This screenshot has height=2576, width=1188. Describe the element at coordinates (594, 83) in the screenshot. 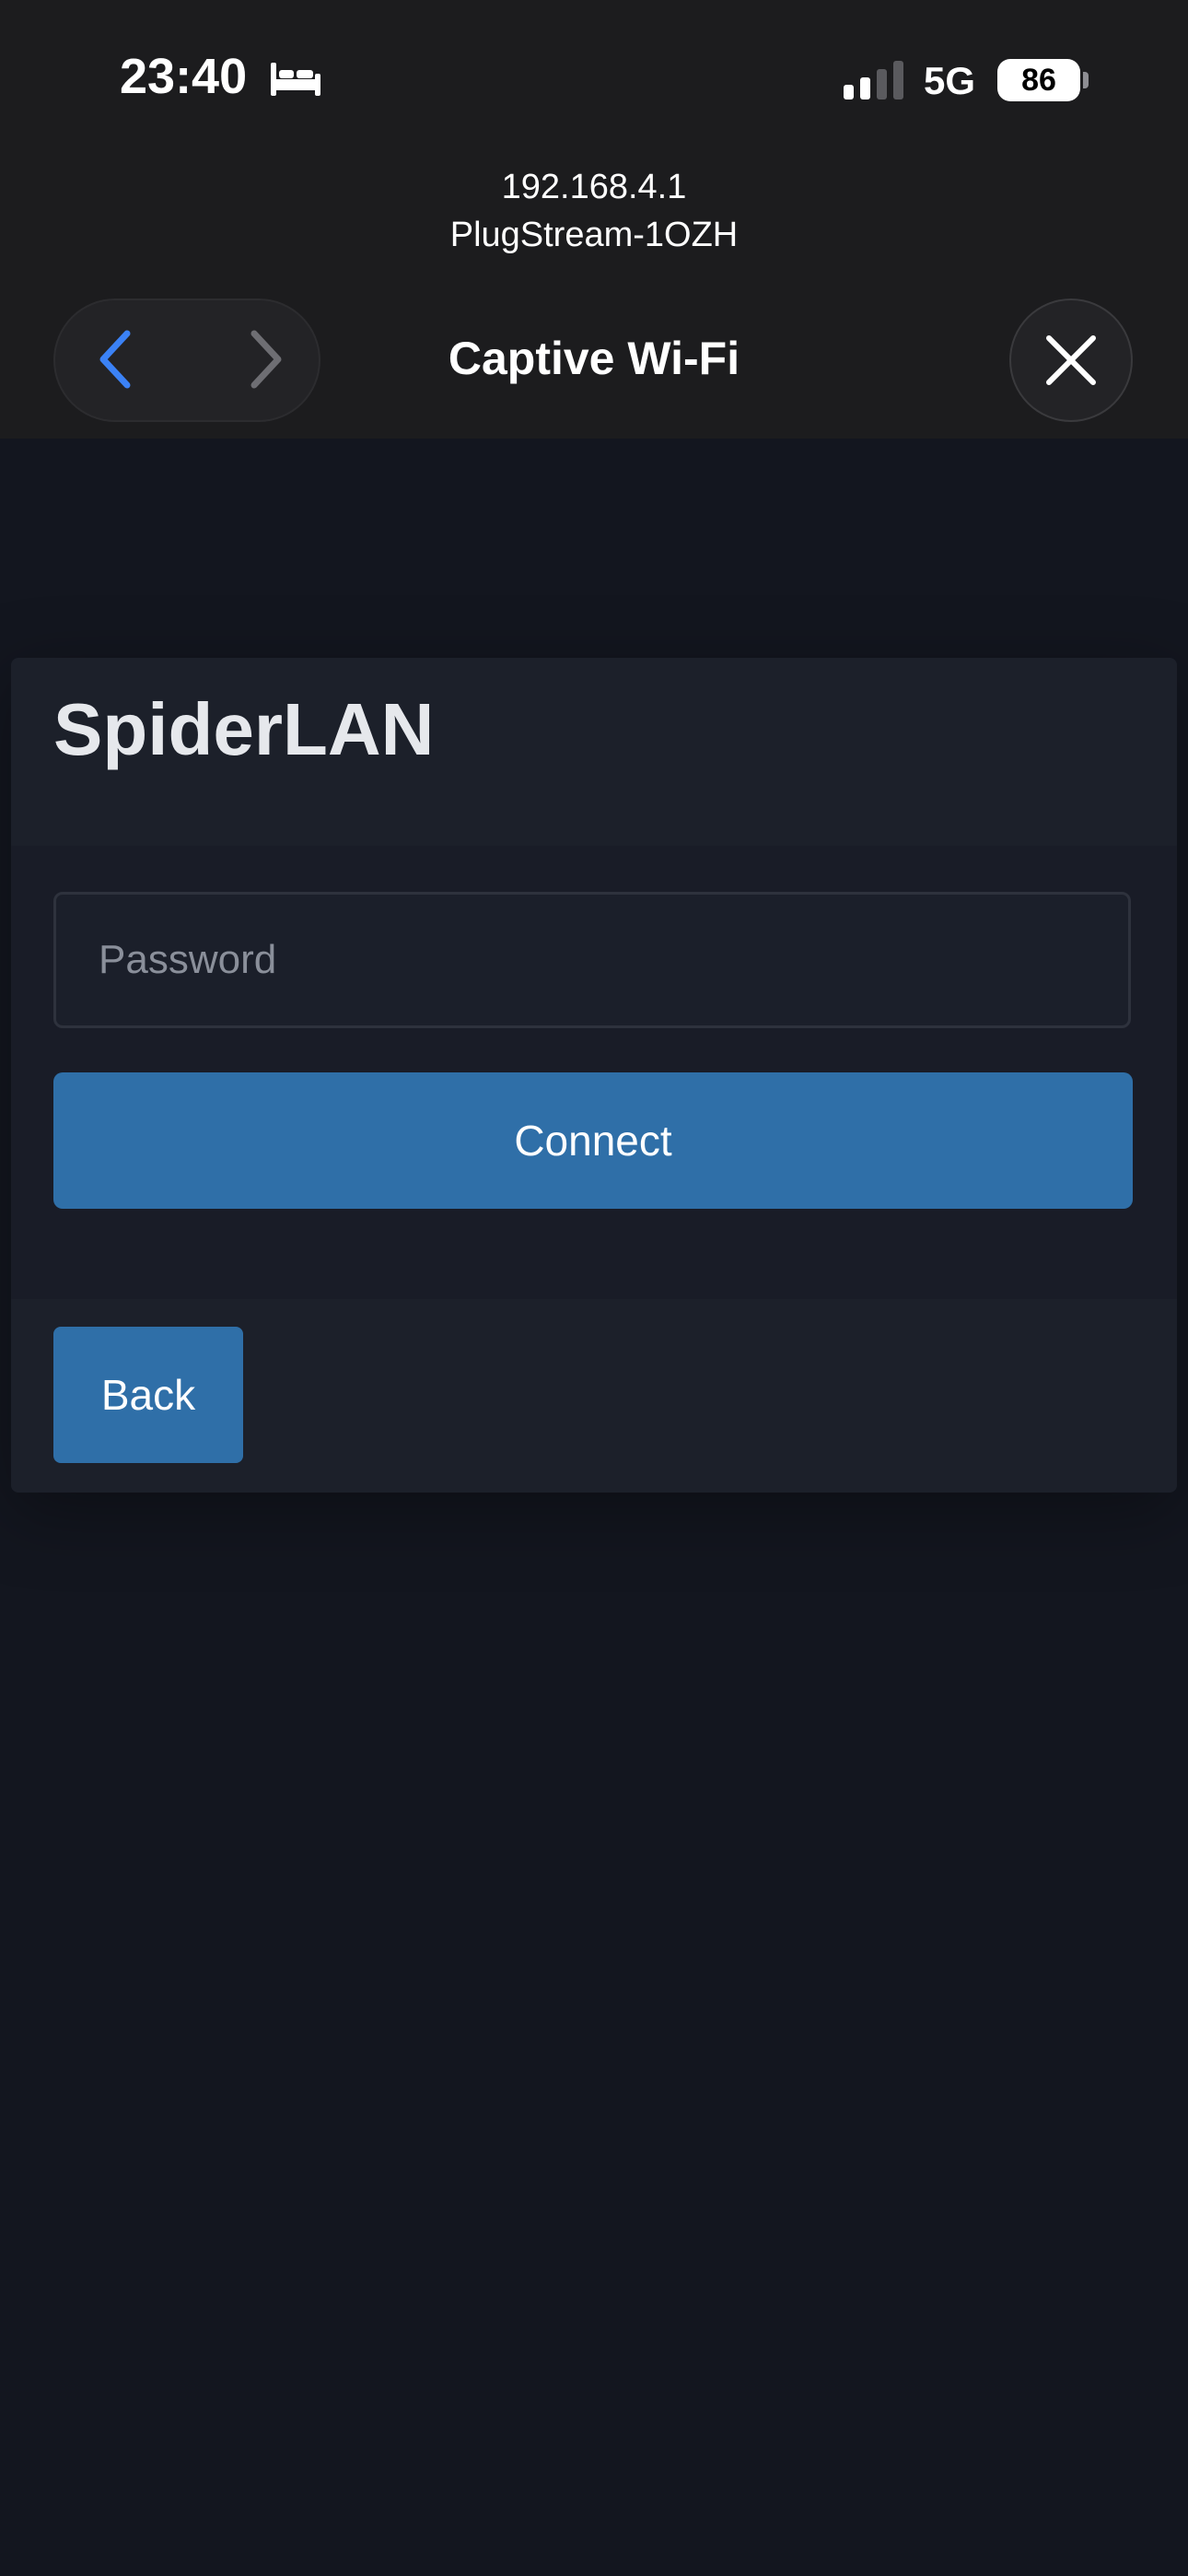

I see `status-bar: 23:40 5G 86` at that location.